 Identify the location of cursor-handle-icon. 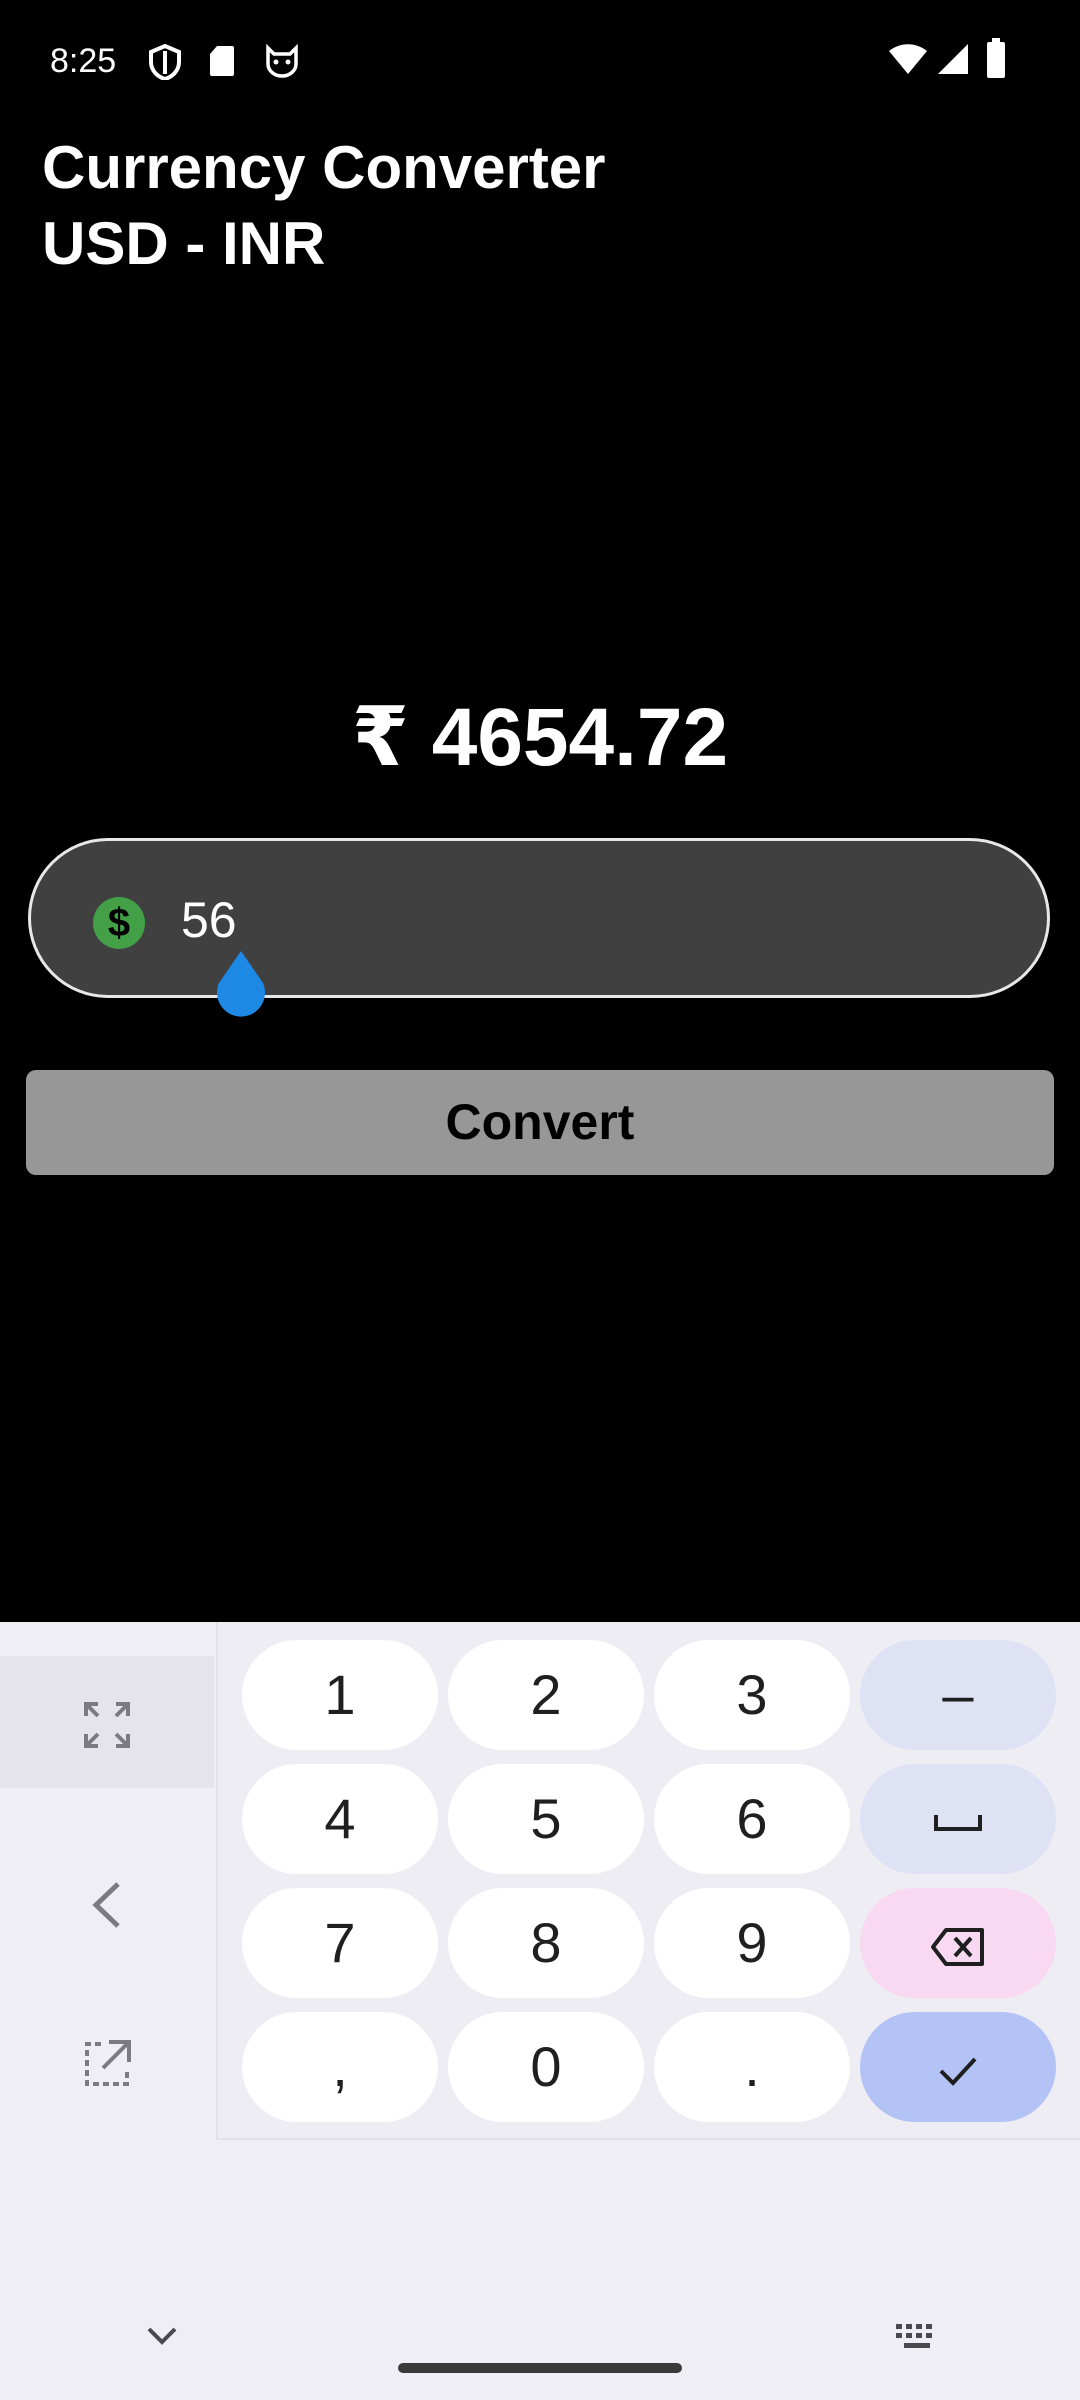
(241, 984).